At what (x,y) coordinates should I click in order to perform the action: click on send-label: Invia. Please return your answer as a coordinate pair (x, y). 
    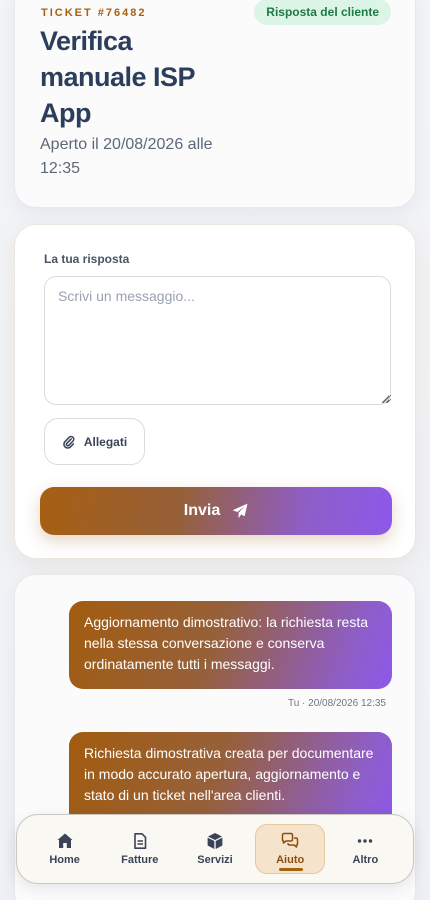
    Looking at the image, I should click on (202, 510).